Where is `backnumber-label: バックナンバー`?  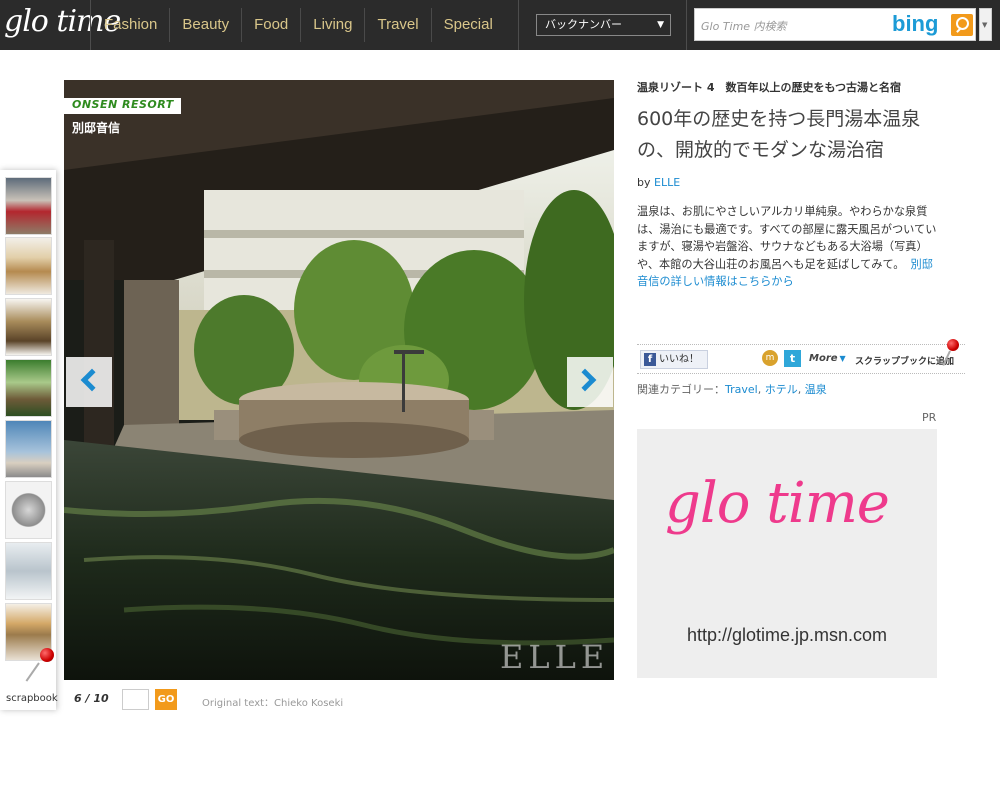 backnumber-label: バックナンバー is located at coordinates (583, 24).